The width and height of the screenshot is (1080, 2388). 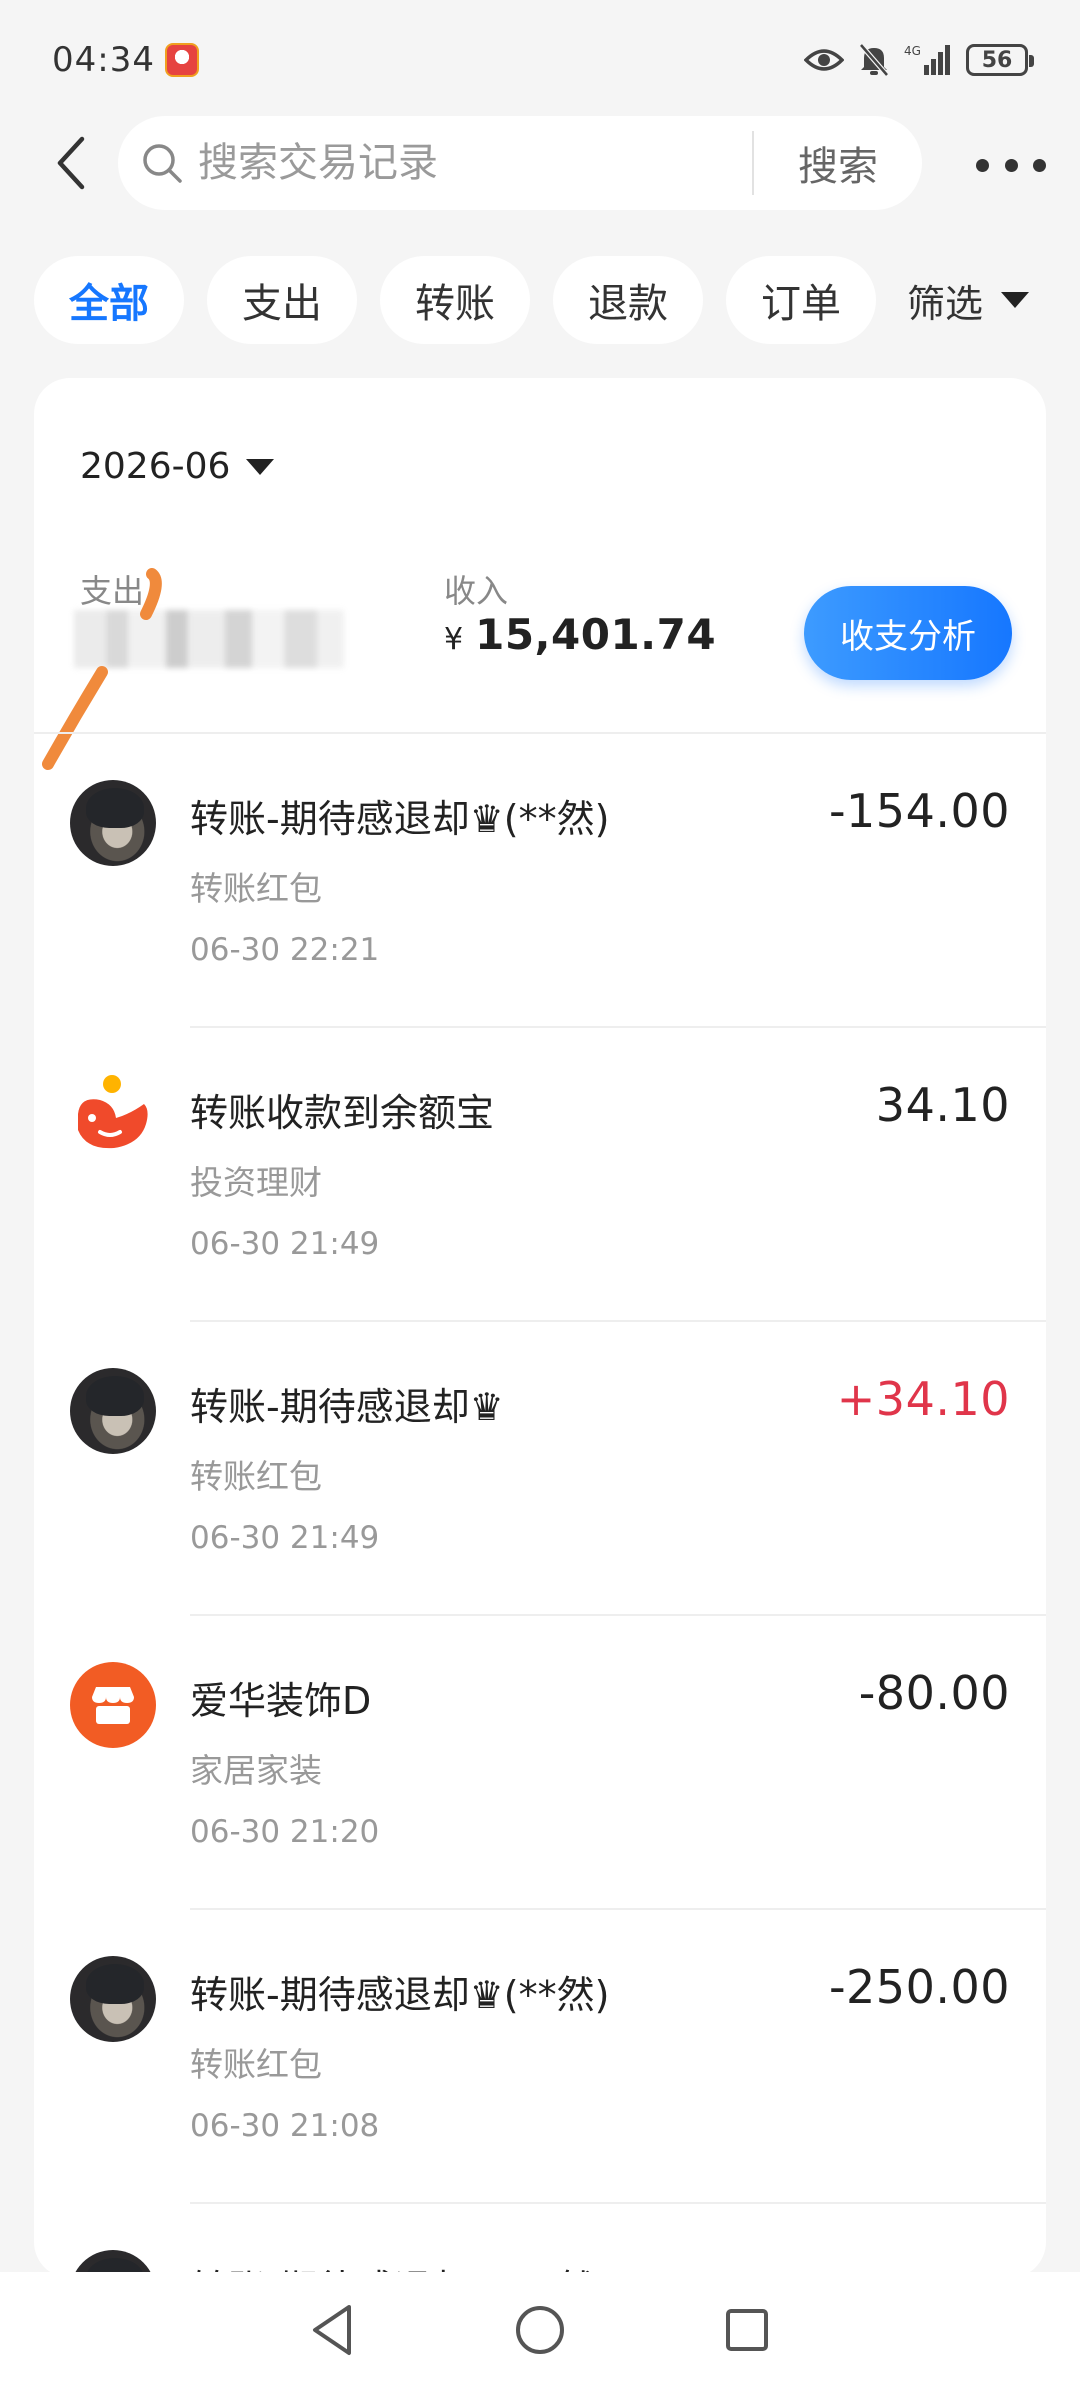 I want to click on nav-home-button, so click(x=540, y=2330).